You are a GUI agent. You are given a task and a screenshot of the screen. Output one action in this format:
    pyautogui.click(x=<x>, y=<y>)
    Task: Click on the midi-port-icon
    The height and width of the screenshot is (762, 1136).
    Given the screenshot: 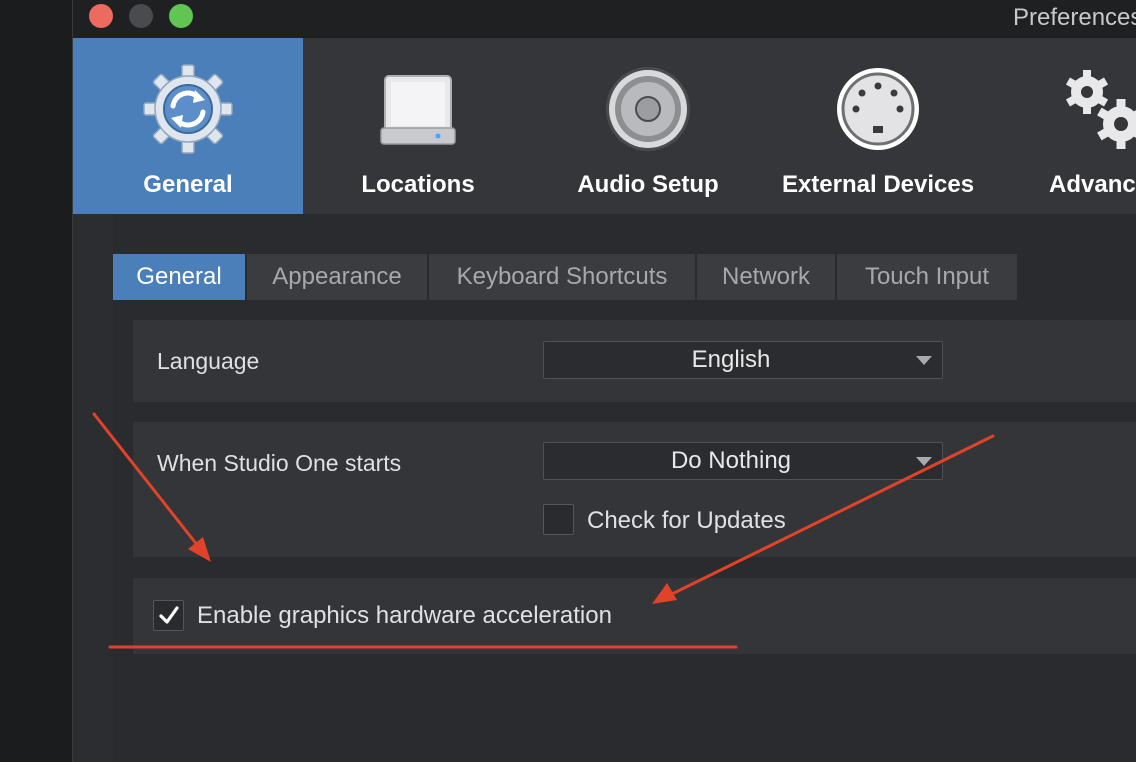 What is the action you would take?
    pyautogui.click(x=878, y=109)
    